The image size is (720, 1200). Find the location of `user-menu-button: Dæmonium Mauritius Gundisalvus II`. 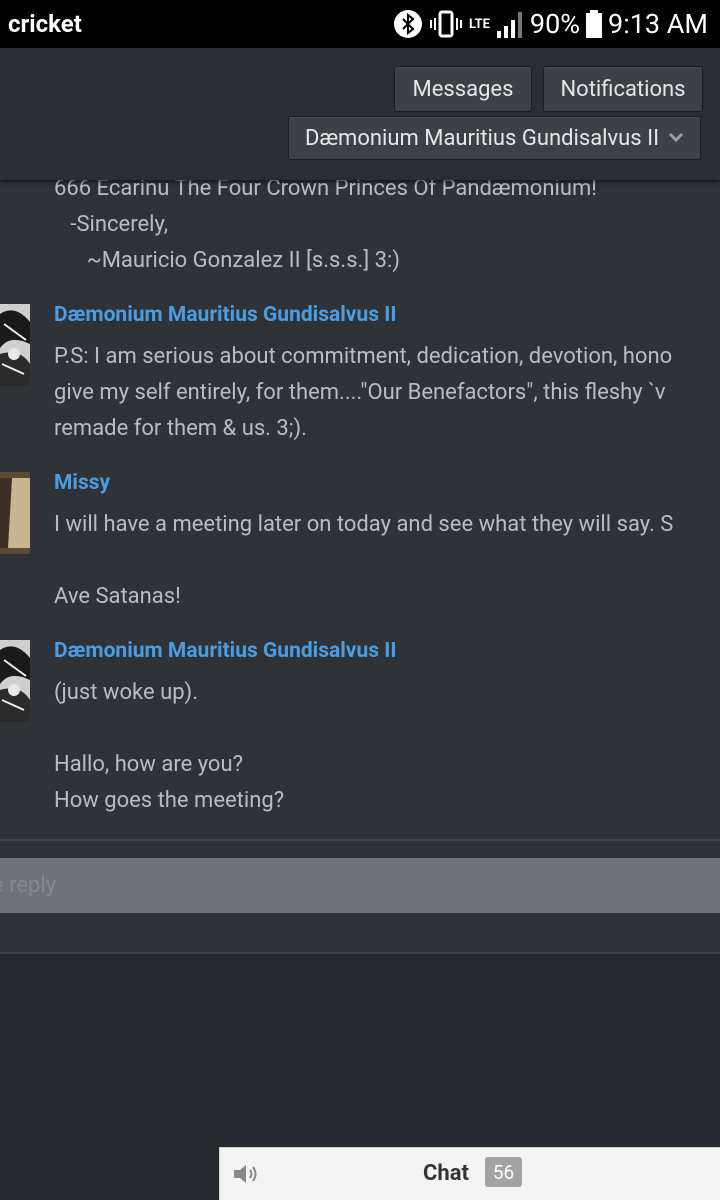

user-menu-button: Dæmonium Mauritius Gundisalvus II is located at coordinates (494, 138).